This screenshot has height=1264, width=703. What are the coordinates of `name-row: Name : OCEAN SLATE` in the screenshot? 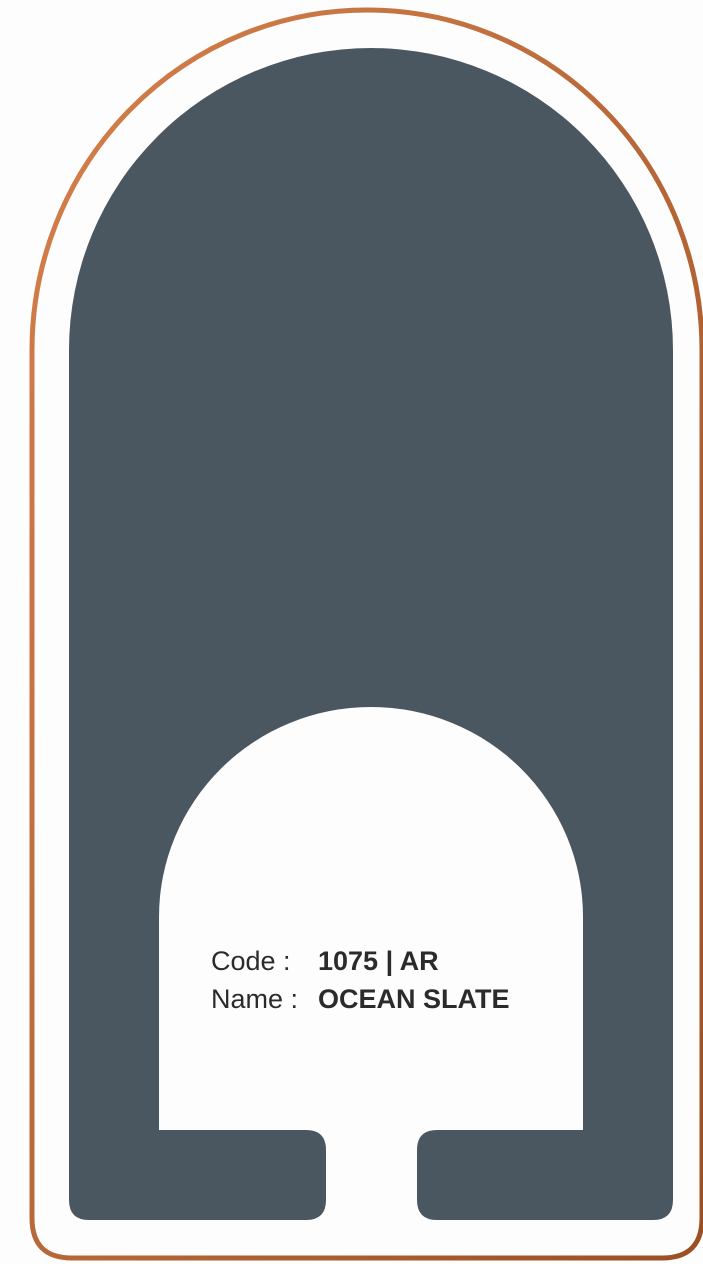 It's located at (360, 999).